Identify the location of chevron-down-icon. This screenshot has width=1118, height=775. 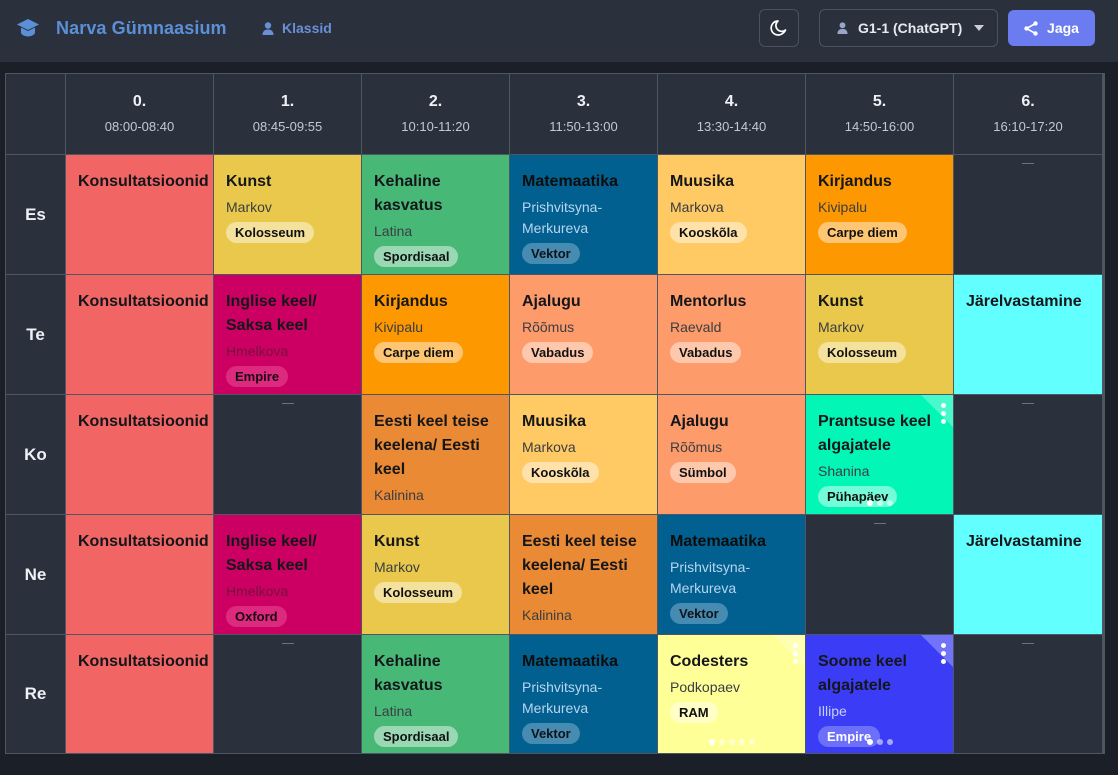
(979, 28).